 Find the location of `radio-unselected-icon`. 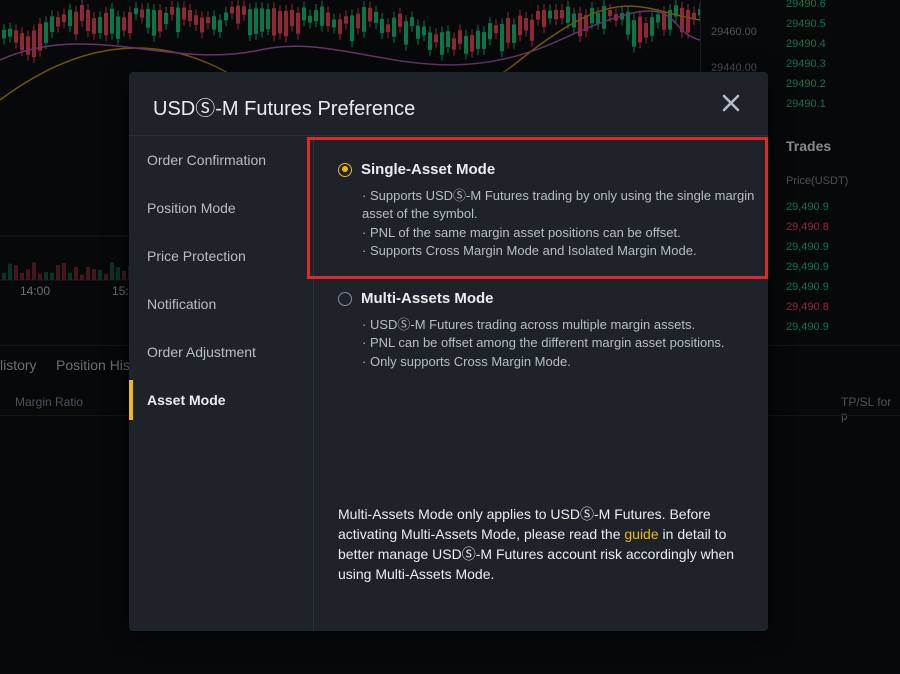

radio-unselected-icon is located at coordinates (345, 298).